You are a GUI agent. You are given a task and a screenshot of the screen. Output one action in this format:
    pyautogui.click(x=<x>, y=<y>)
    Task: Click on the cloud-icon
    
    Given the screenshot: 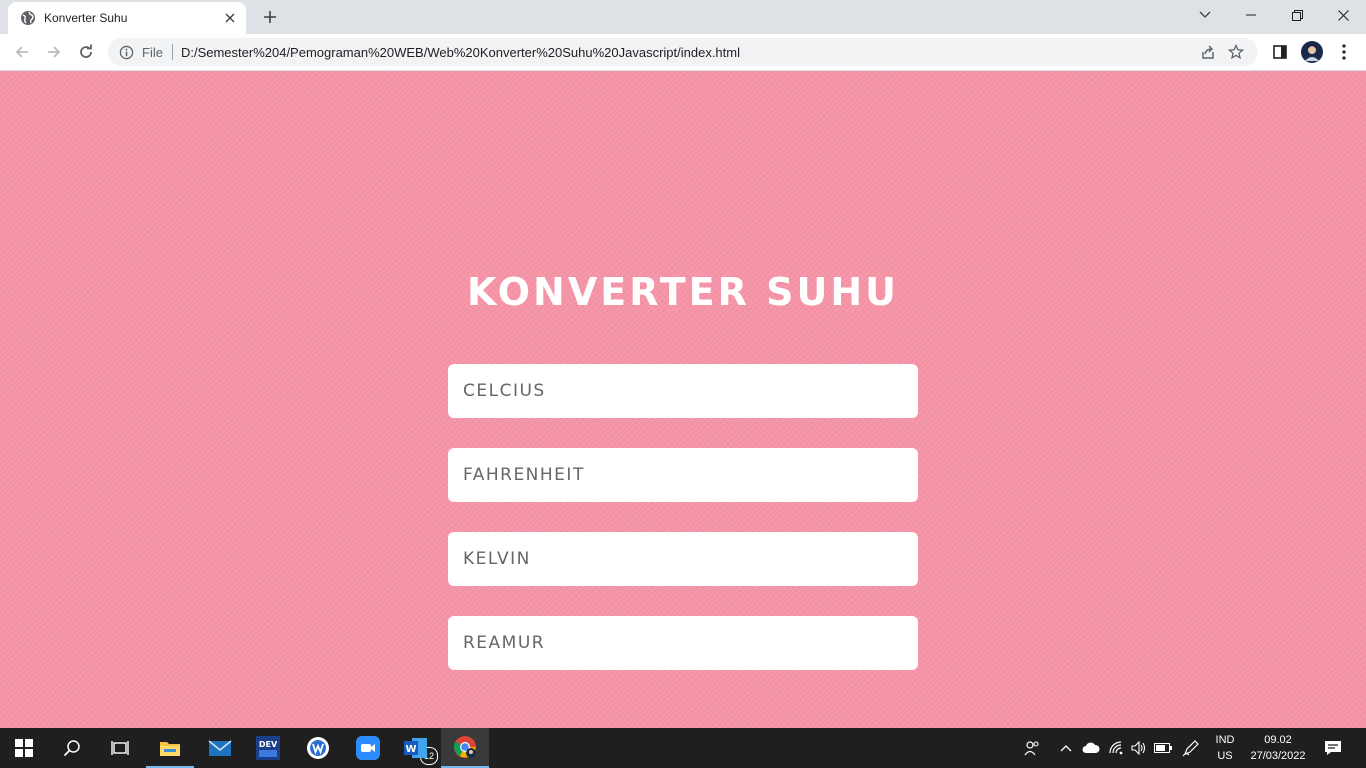 What is the action you would take?
    pyautogui.click(x=1091, y=747)
    